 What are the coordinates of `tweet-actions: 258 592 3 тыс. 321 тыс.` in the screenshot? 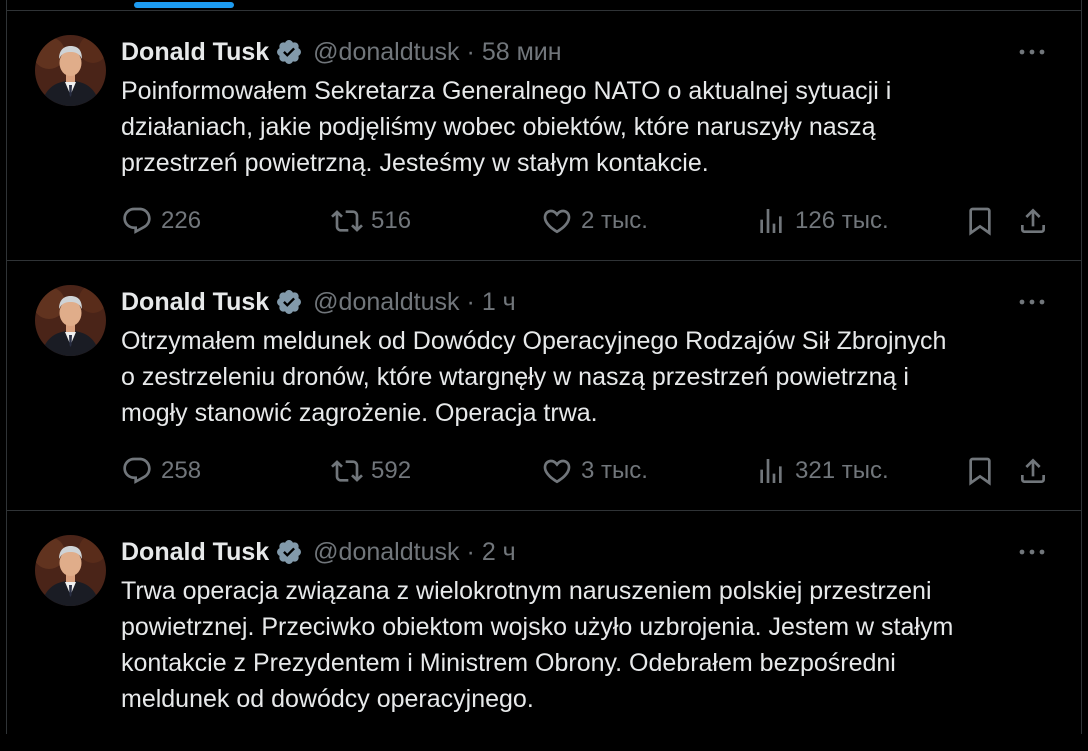 It's located at (586, 471).